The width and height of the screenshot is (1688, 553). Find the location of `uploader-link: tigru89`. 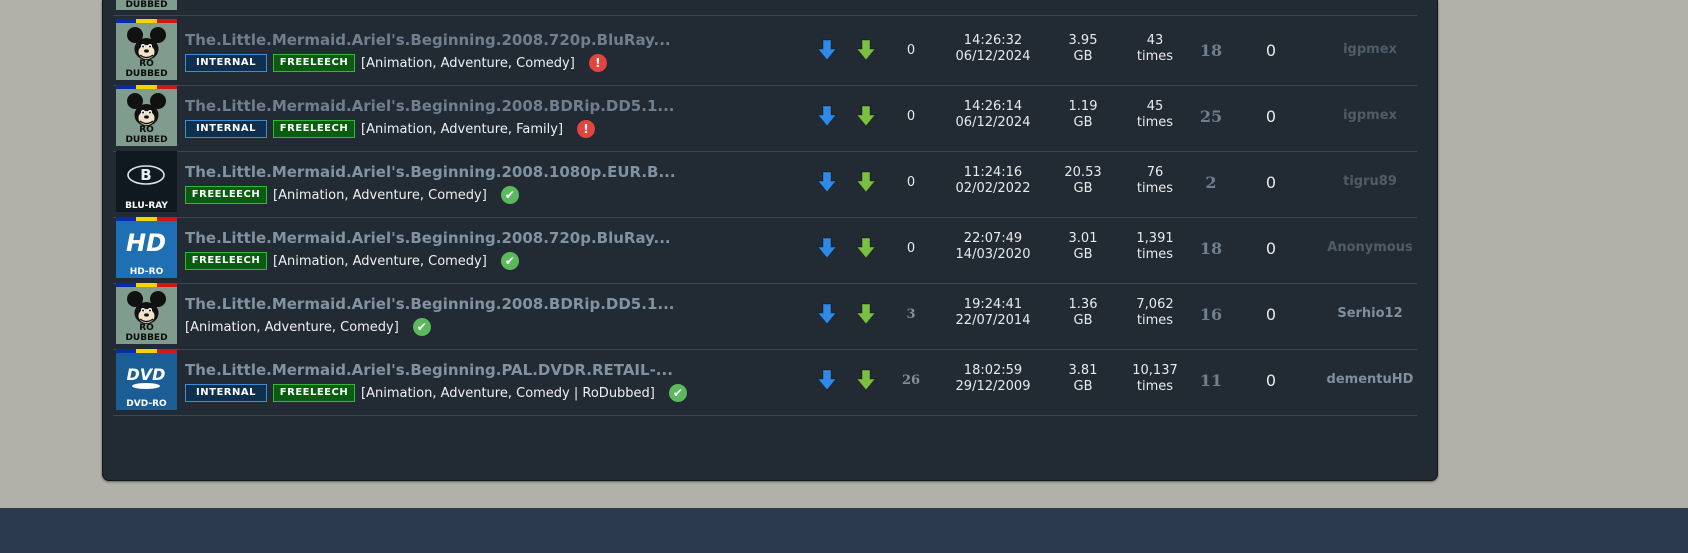

uploader-link: tigru89 is located at coordinates (1370, 181).